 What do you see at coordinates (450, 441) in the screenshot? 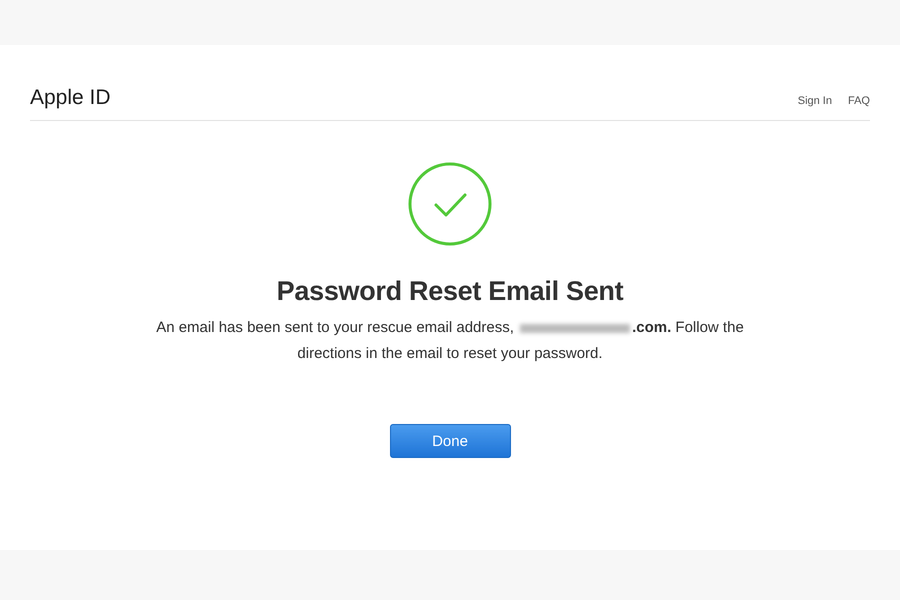
I see `done-button: Done` at bounding box center [450, 441].